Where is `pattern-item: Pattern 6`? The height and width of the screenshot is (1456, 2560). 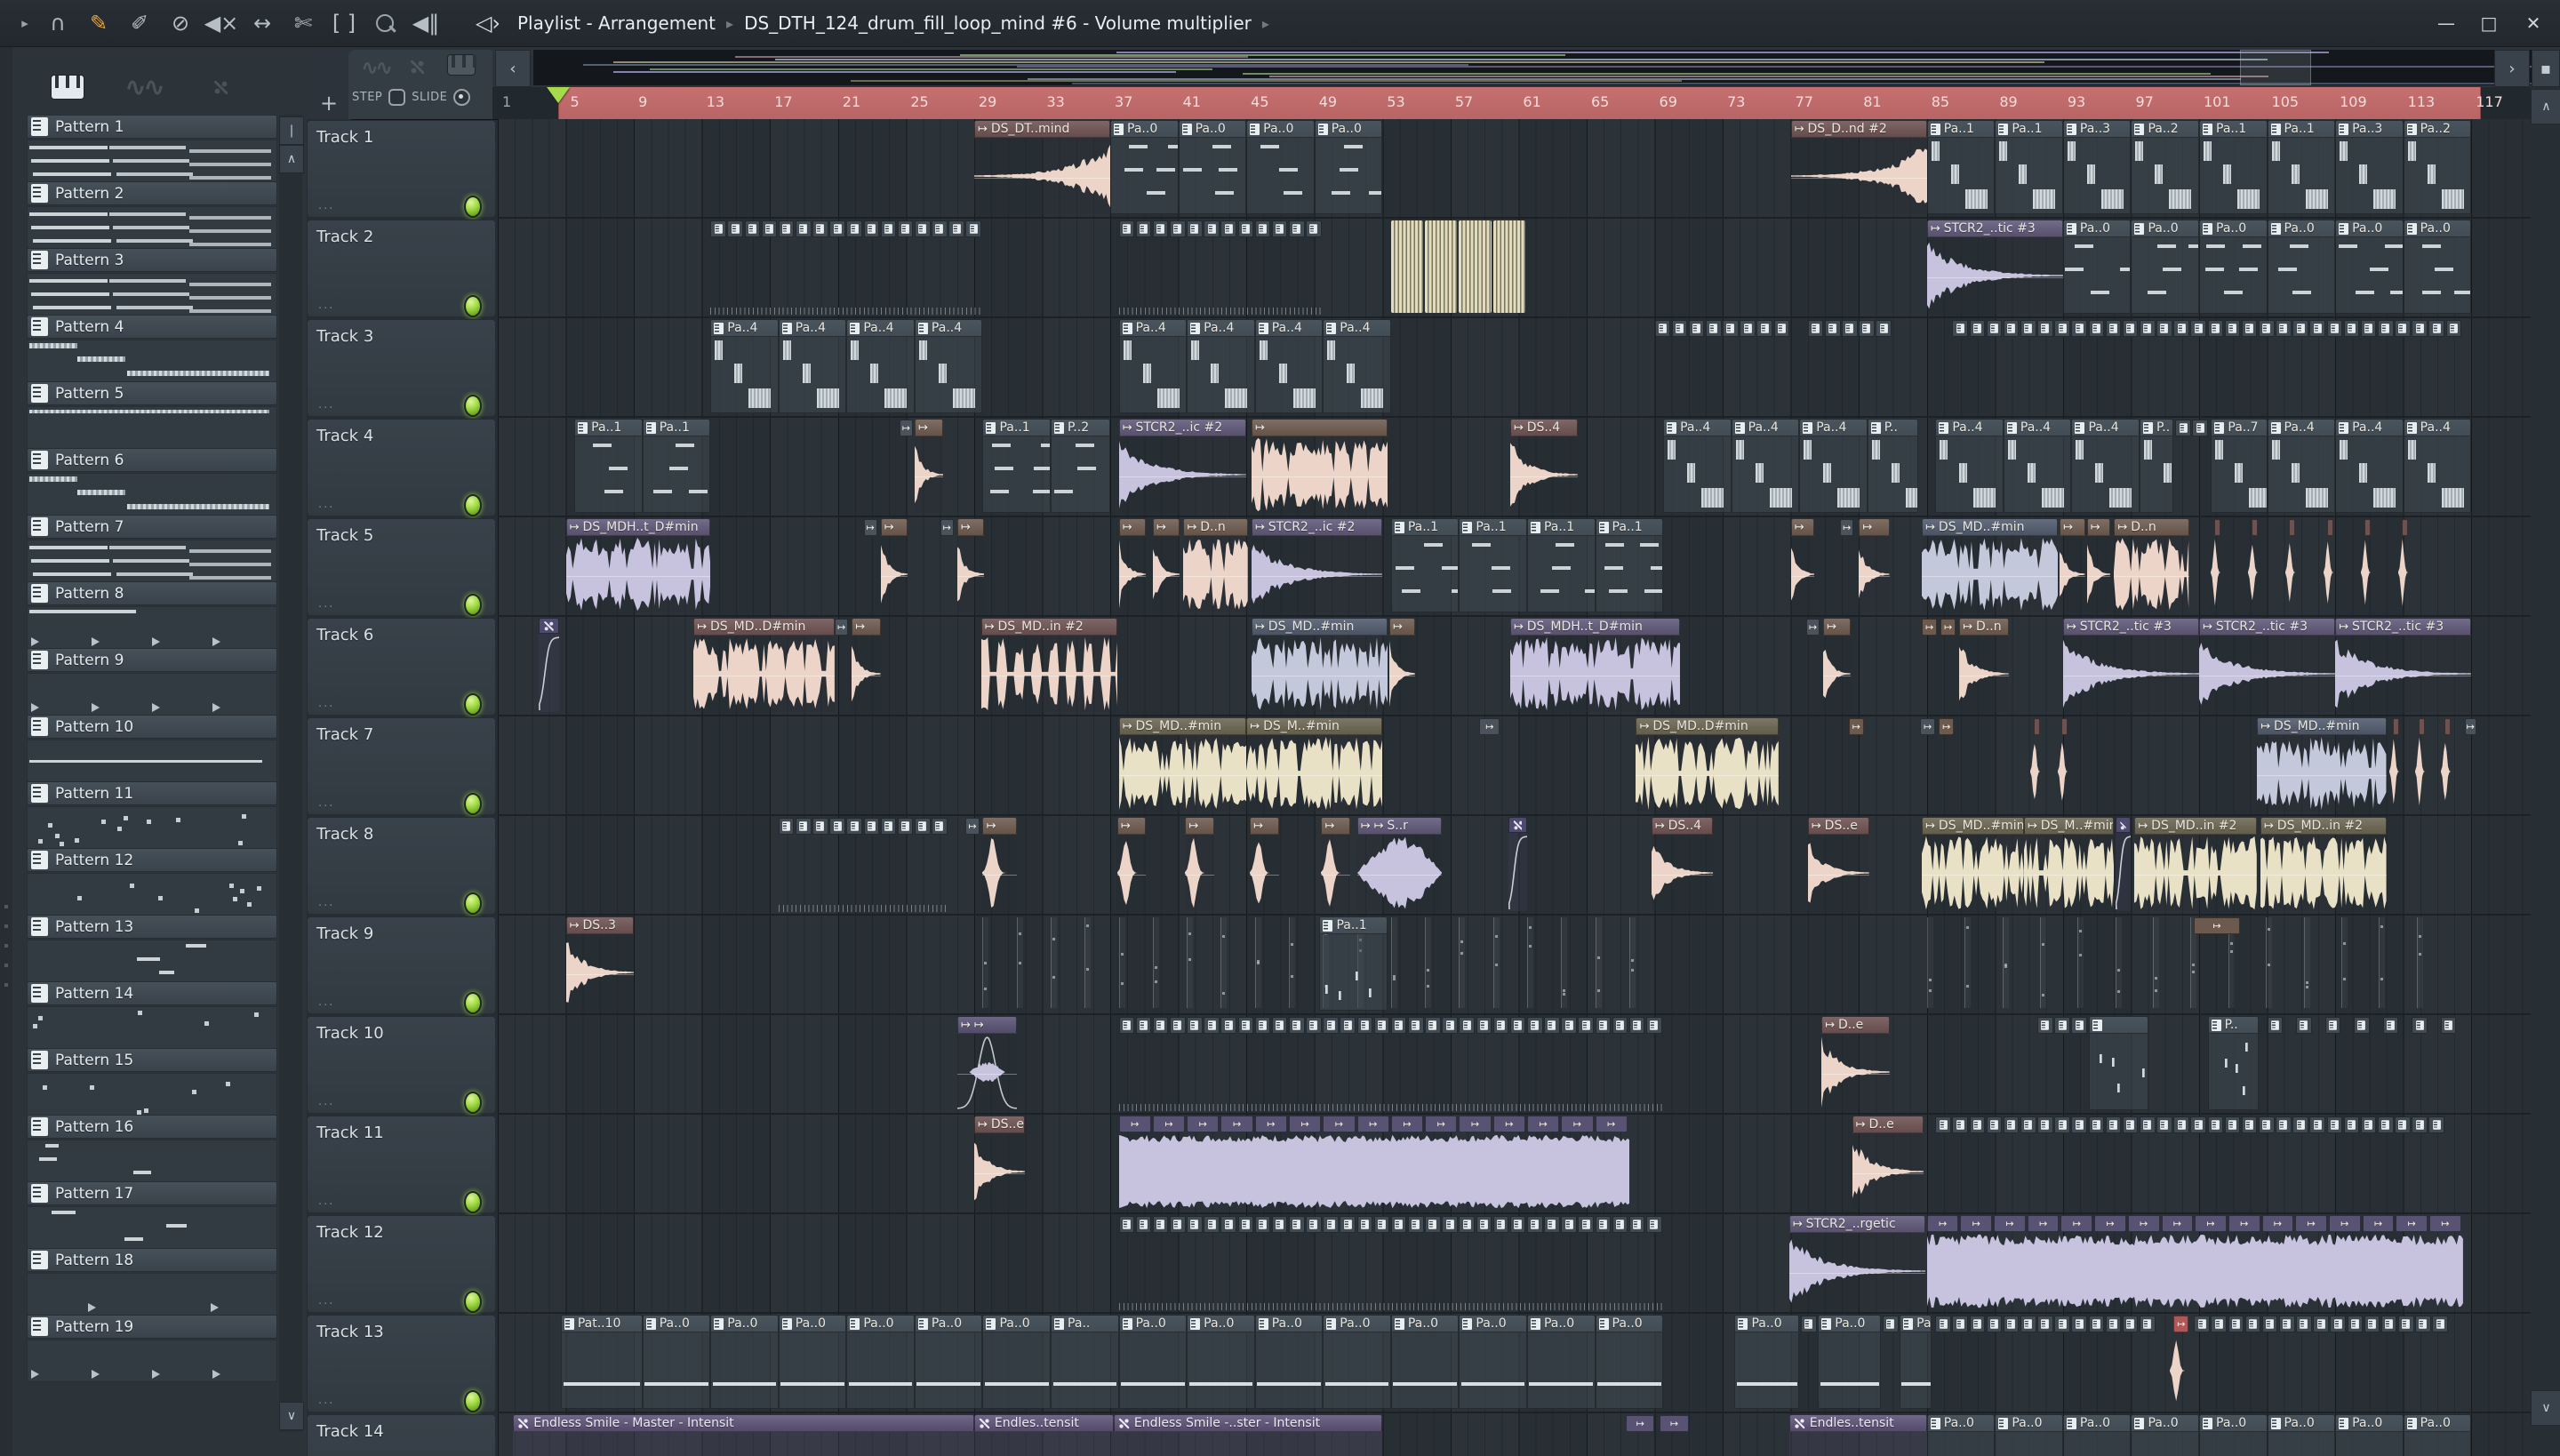 pattern-item: Pattern 6 is located at coordinates (152, 482).